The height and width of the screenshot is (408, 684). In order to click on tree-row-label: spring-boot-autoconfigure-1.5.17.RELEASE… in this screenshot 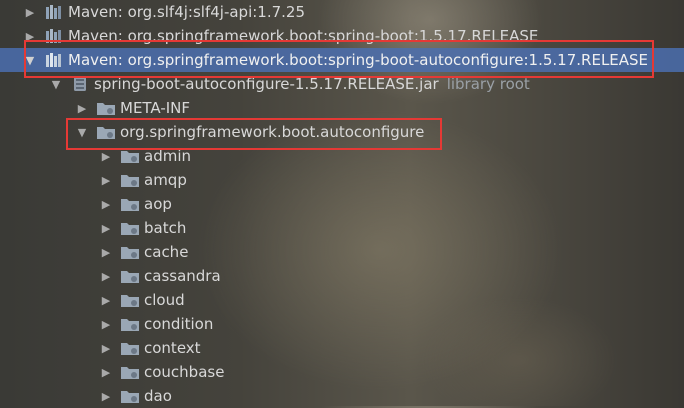, I will do `click(266, 84)`.